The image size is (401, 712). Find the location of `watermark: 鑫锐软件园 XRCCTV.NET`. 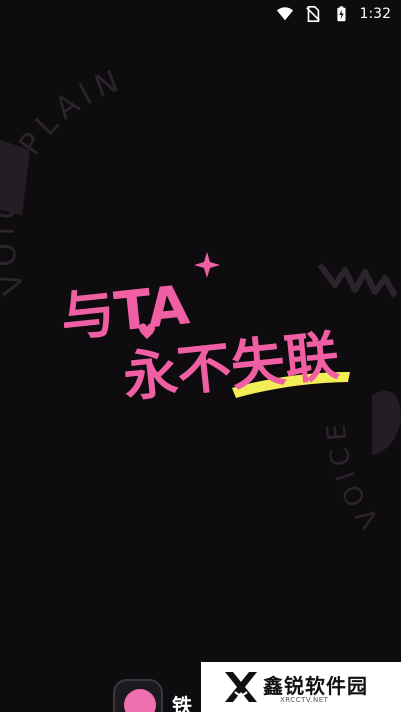

watermark: 鑫锐软件园 XRCCTV.NET is located at coordinates (301, 687).